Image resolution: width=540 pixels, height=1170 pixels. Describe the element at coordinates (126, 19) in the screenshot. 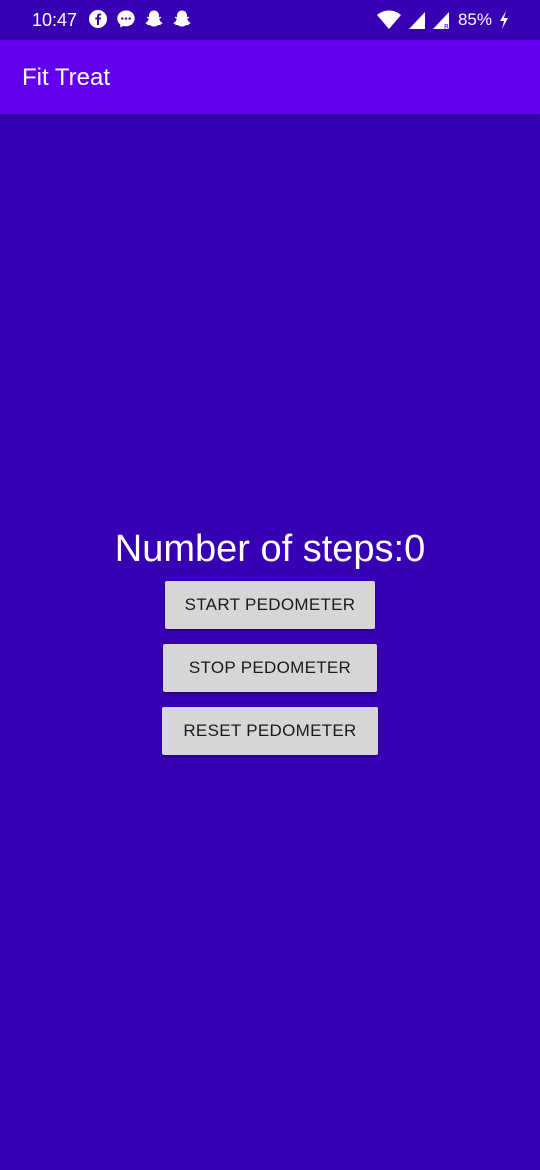

I see `messenger-icon` at that location.